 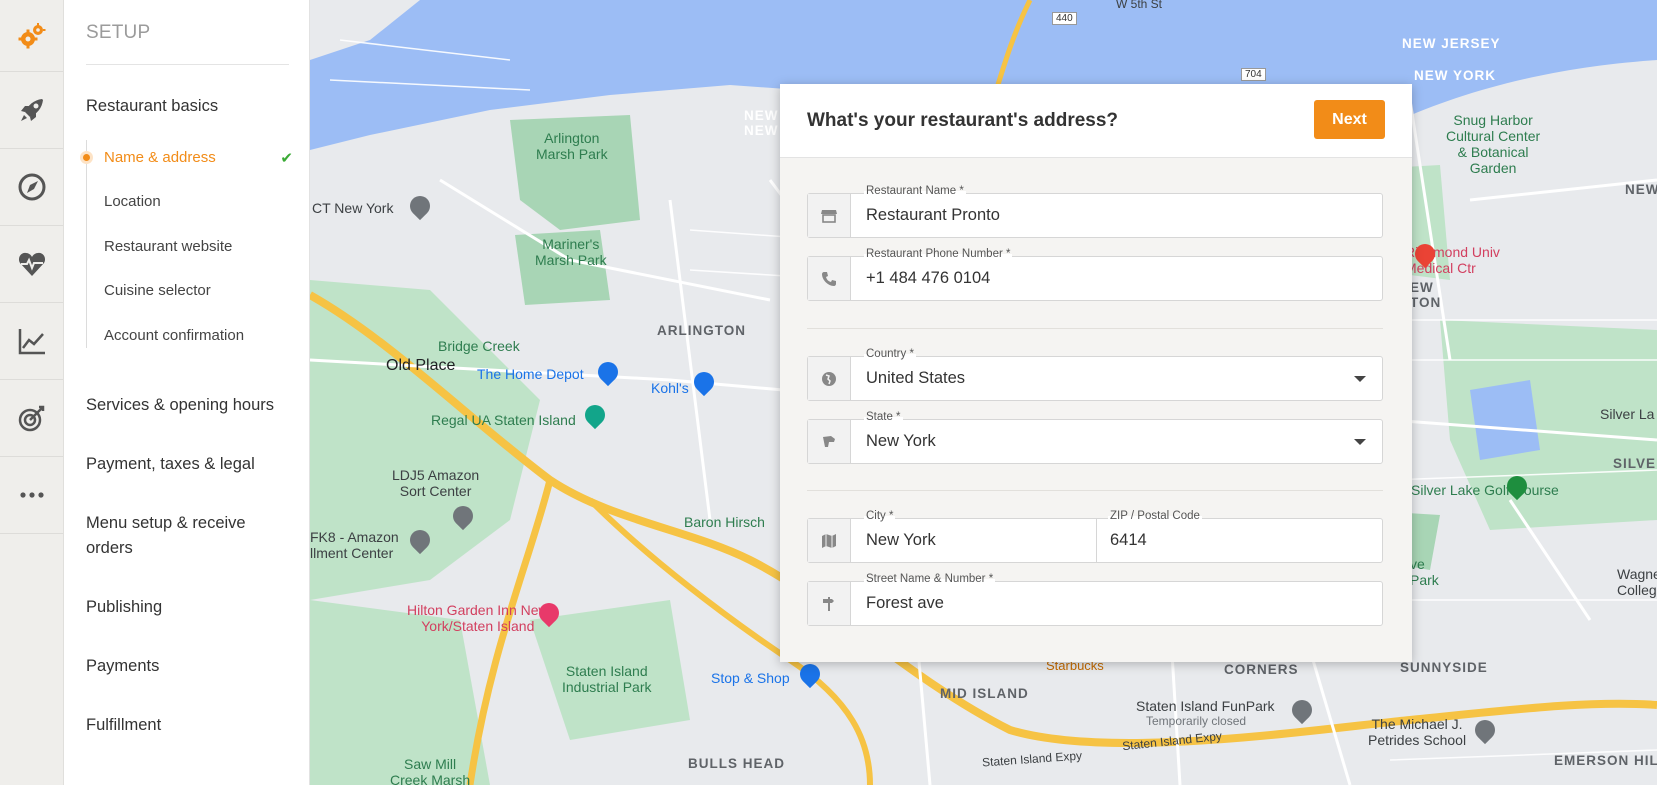 I want to click on map-label-mariners-marsh: Mariner's Marsh Park, so click(x=571, y=252).